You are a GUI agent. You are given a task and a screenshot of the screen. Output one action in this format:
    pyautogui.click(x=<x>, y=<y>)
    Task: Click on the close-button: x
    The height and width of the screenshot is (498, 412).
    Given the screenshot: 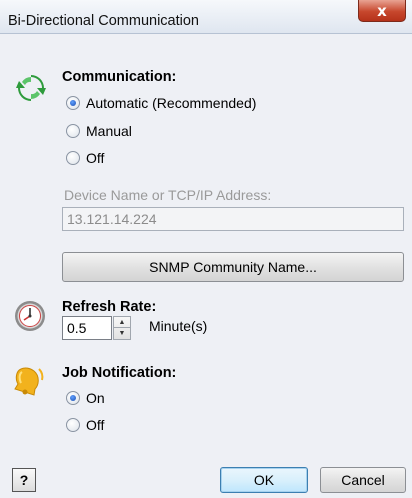 What is the action you would take?
    pyautogui.click(x=382, y=11)
    